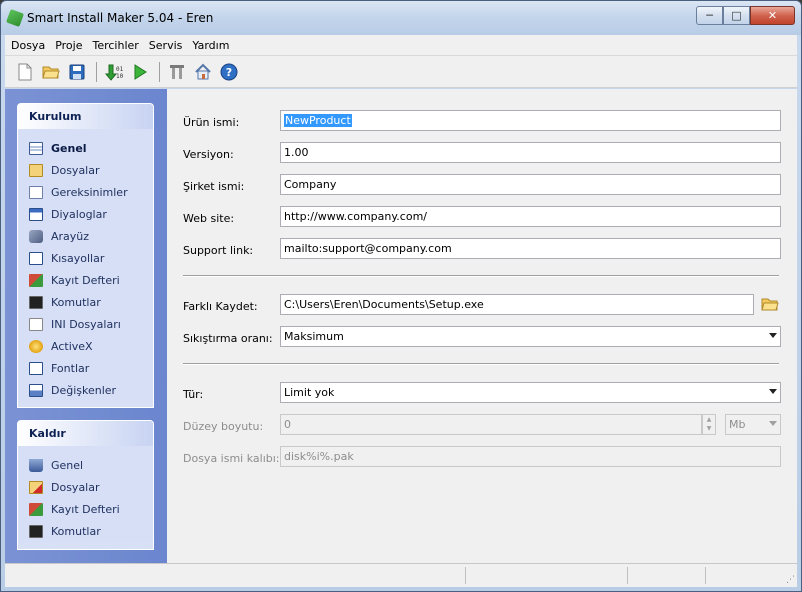 The image size is (802, 592). I want to click on open-folder-icon, so click(770, 304).